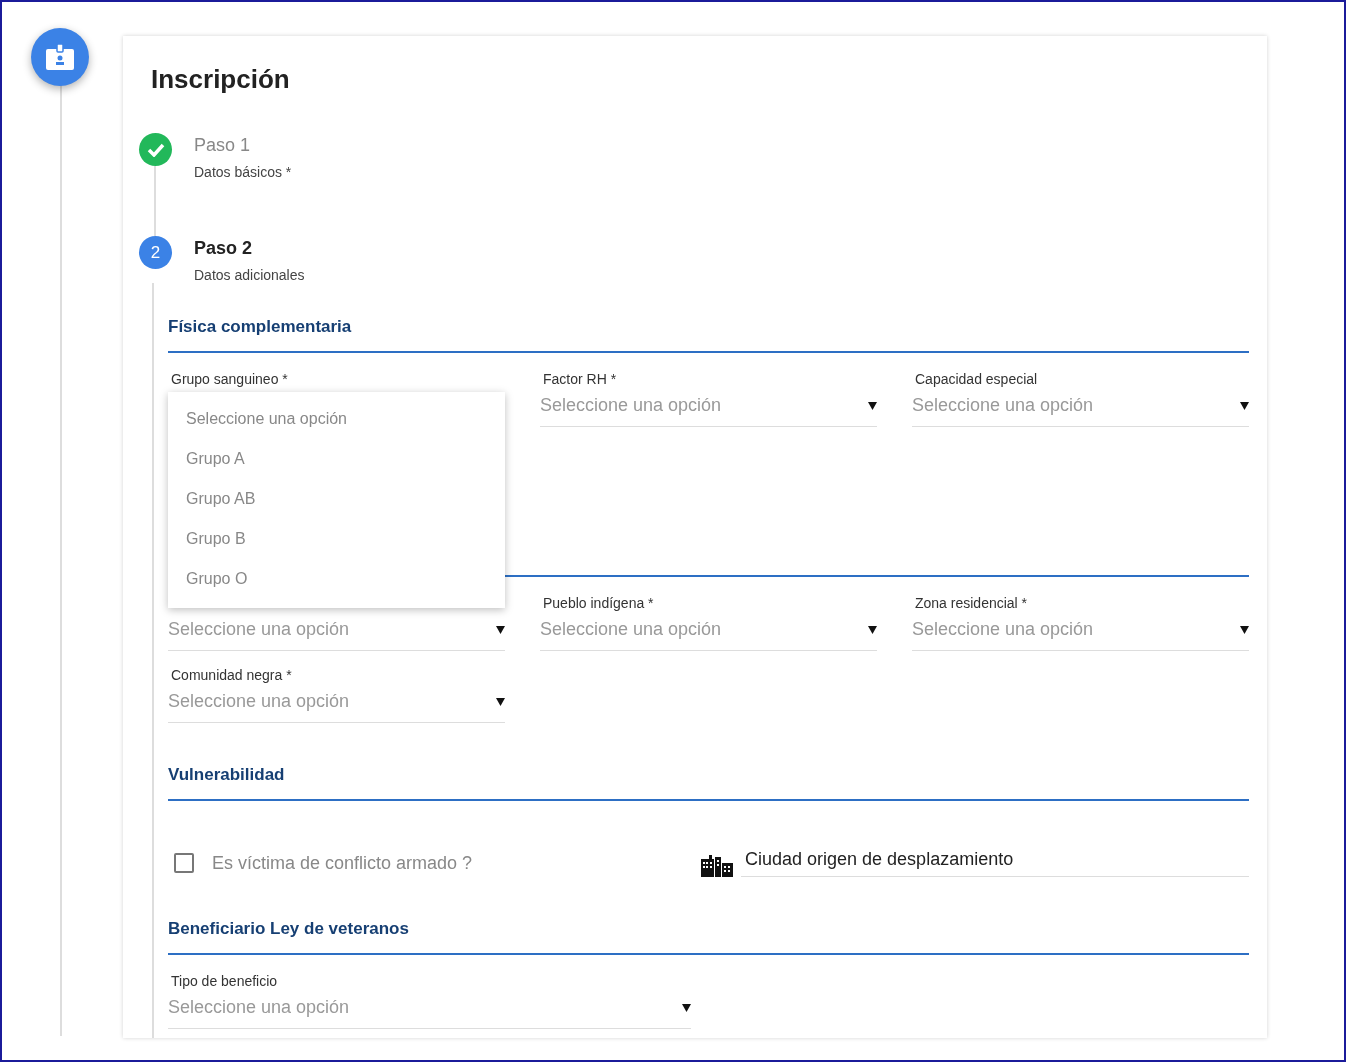  What do you see at coordinates (260, 327) in the screenshot?
I see `section-title: Física complementaria` at bounding box center [260, 327].